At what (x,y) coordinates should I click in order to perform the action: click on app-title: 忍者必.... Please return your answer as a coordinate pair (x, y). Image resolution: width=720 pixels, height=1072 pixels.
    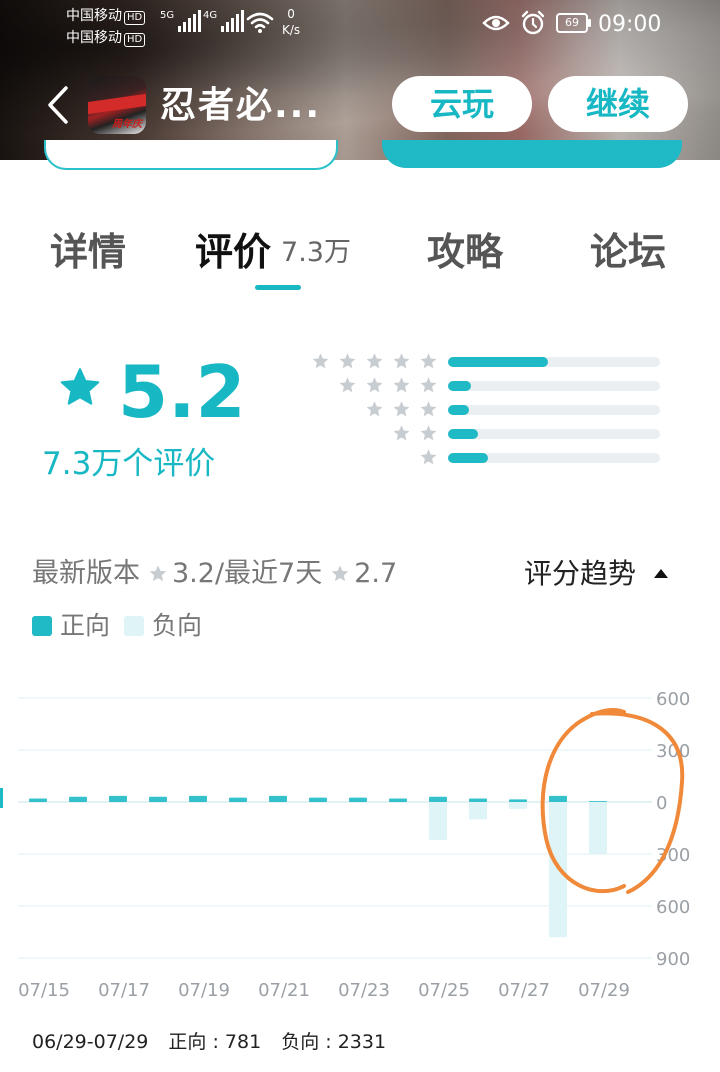
    Looking at the image, I should click on (241, 105).